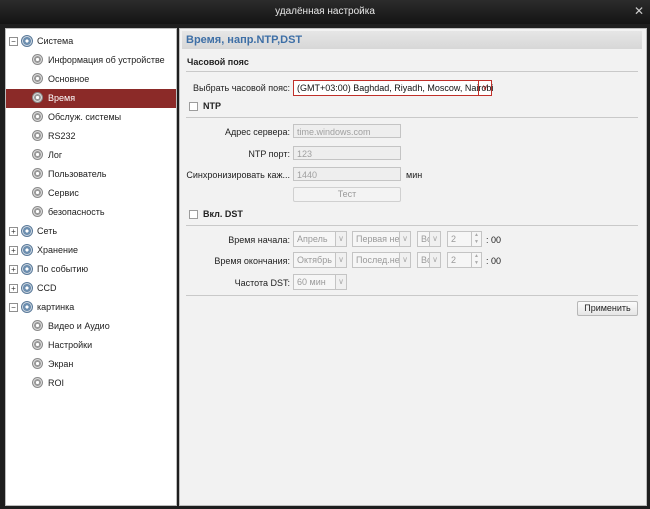 The width and height of the screenshot is (650, 509). I want to click on tree-item: безопасность, so click(91, 212).